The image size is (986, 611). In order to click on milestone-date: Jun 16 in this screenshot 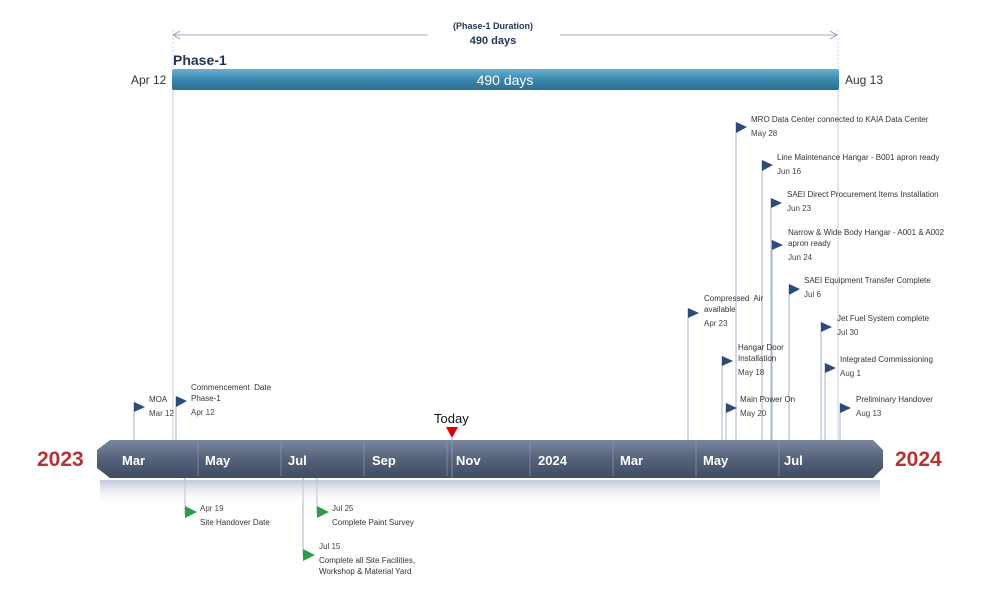, I will do `click(789, 171)`.